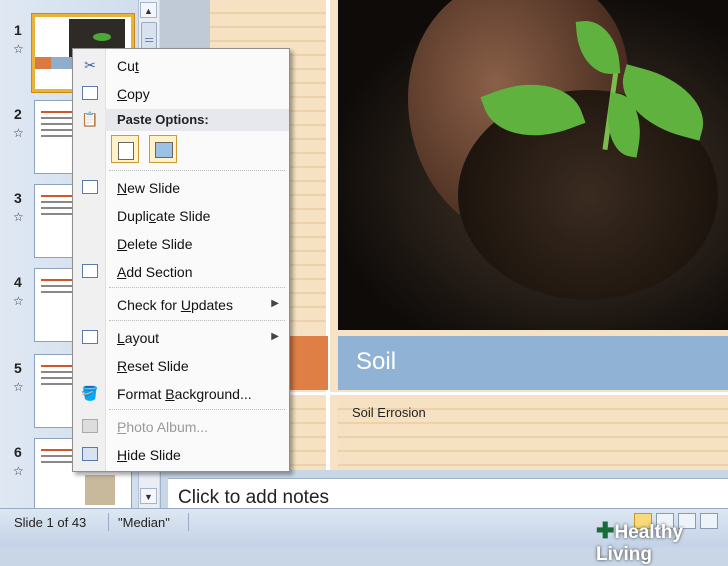 The width and height of the screenshot is (728, 566). I want to click on slide-subtitle-placeholder: Soil Errosion, so click(533, 433).